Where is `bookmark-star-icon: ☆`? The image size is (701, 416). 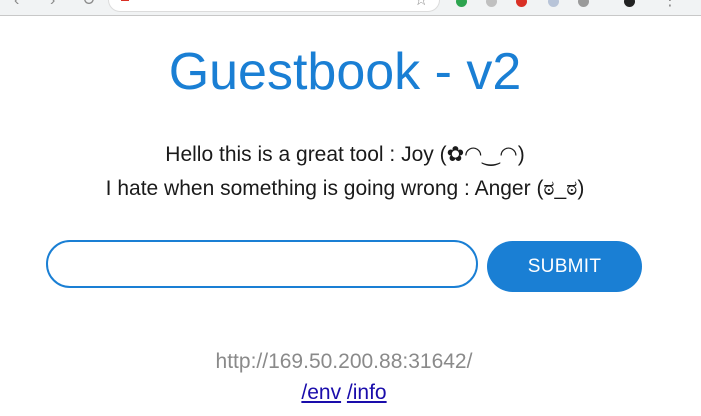
bookmark-star-icon: ☆ is located at coordinates (421, 4).